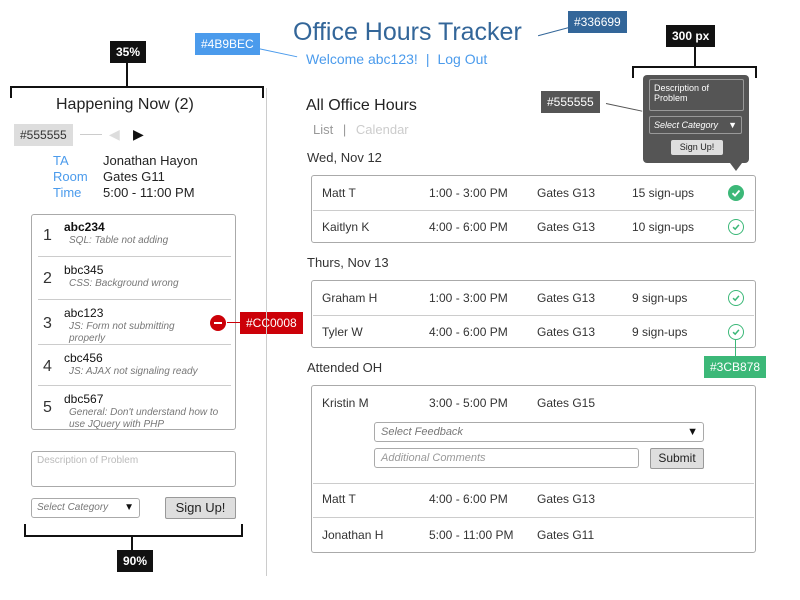  What do you see at coordinates (696, 95) in the screenshot?
I see `popup-description-input: Description of Problem` at bounding box center [696, 95].